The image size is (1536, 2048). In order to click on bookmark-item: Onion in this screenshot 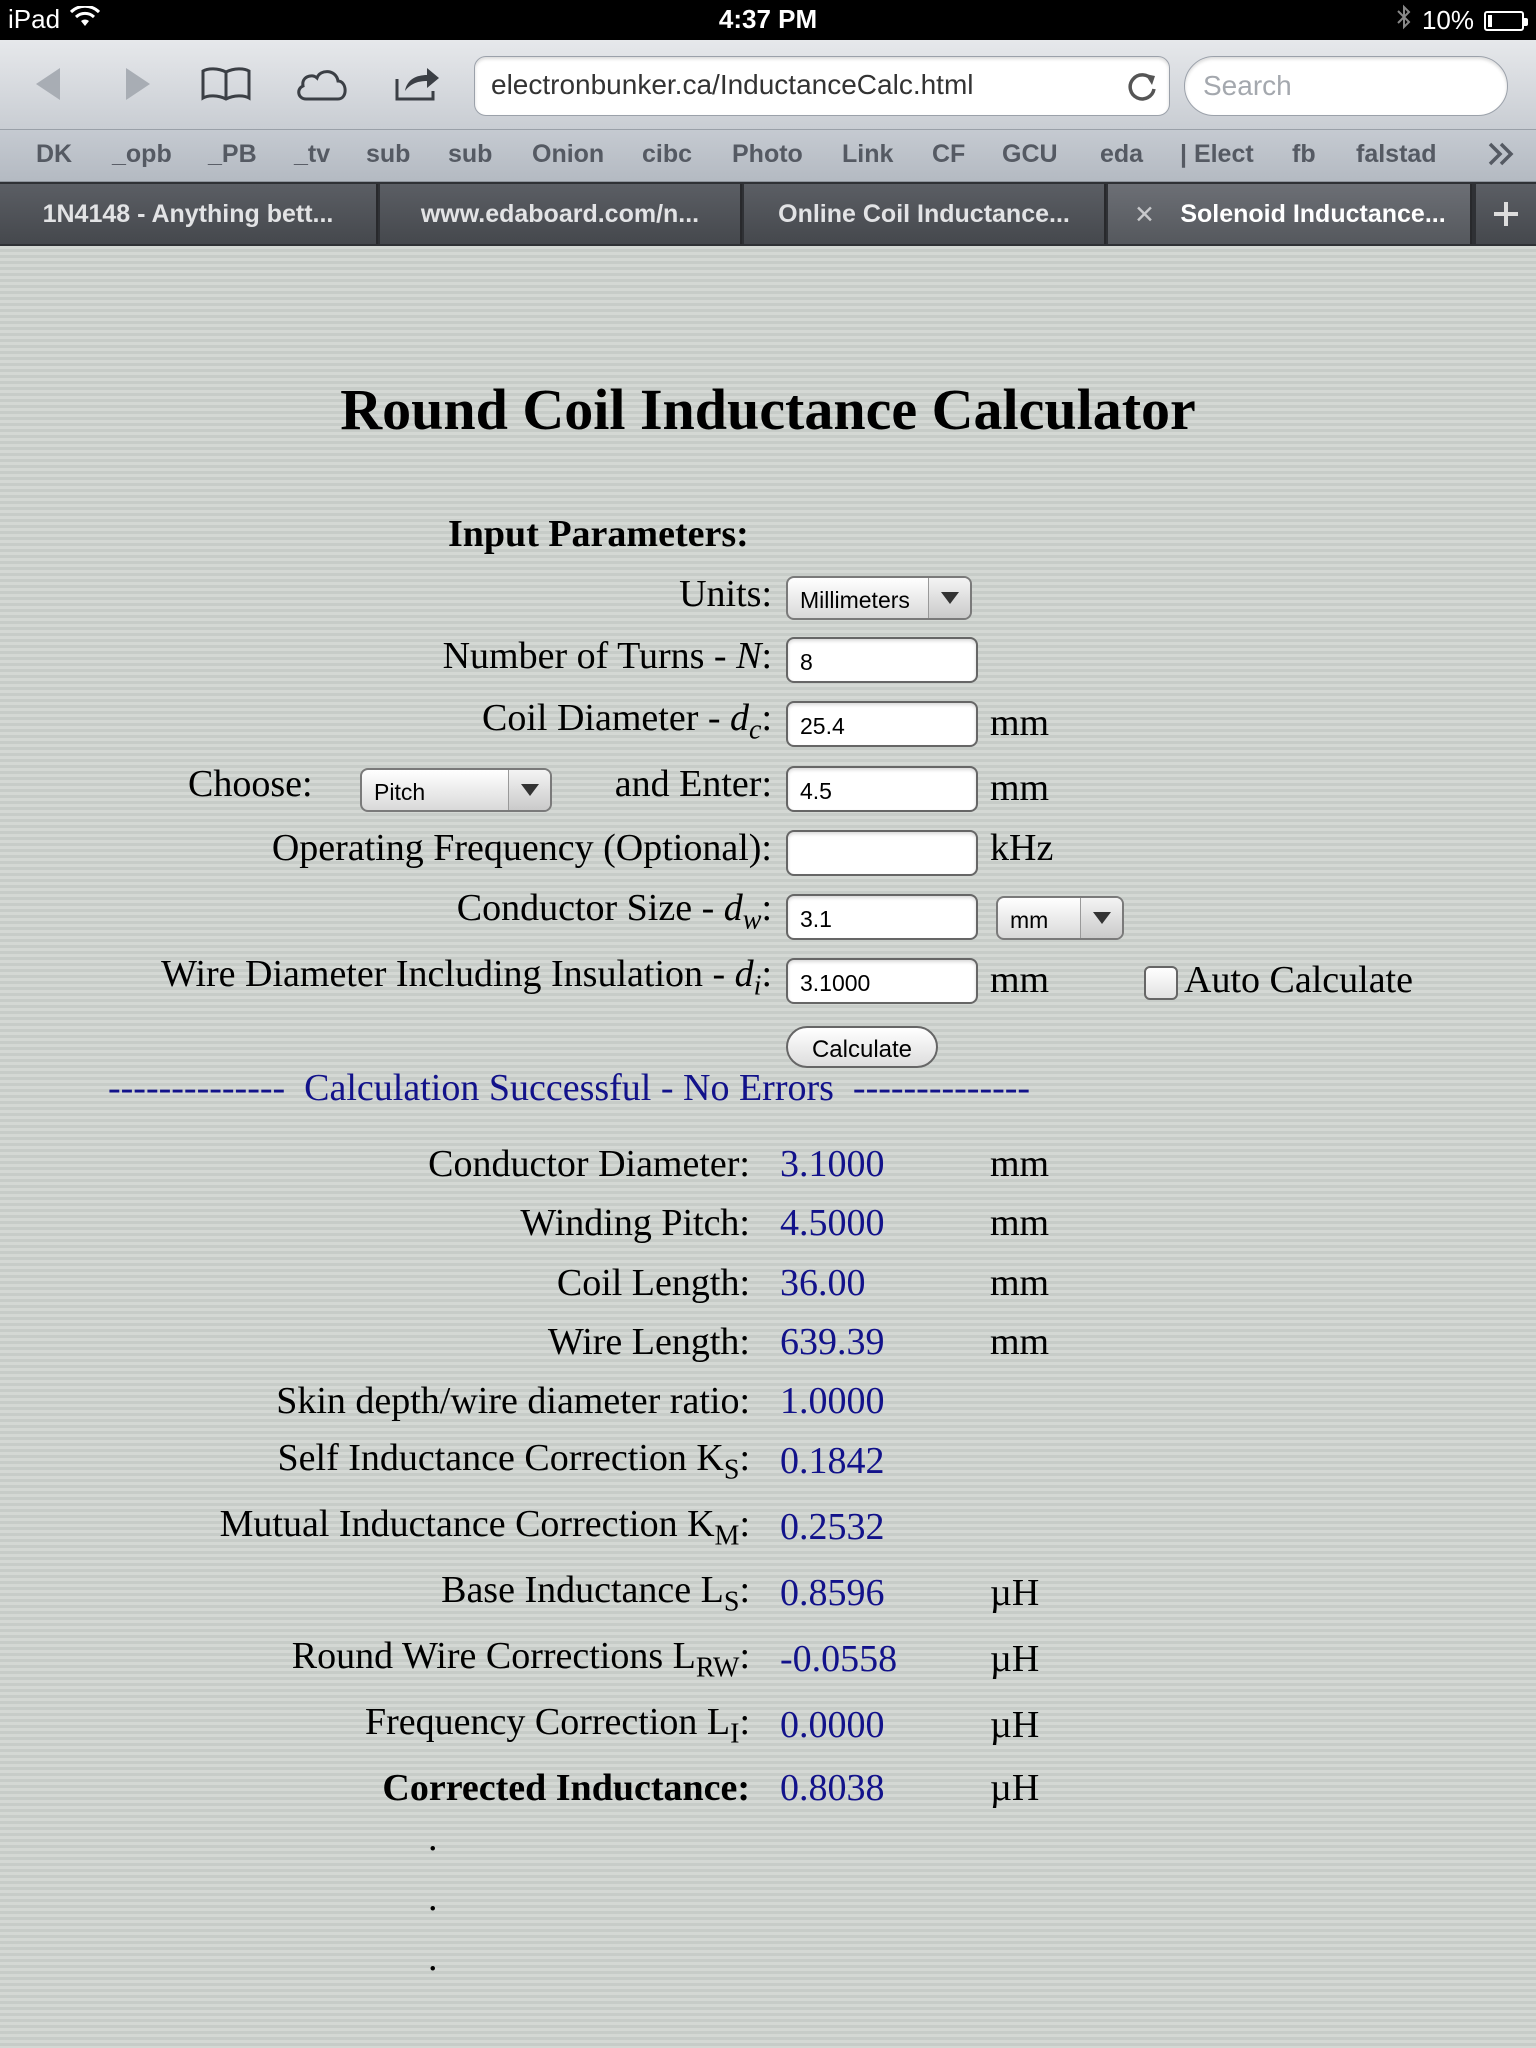, I will do `click(568, 154)`.